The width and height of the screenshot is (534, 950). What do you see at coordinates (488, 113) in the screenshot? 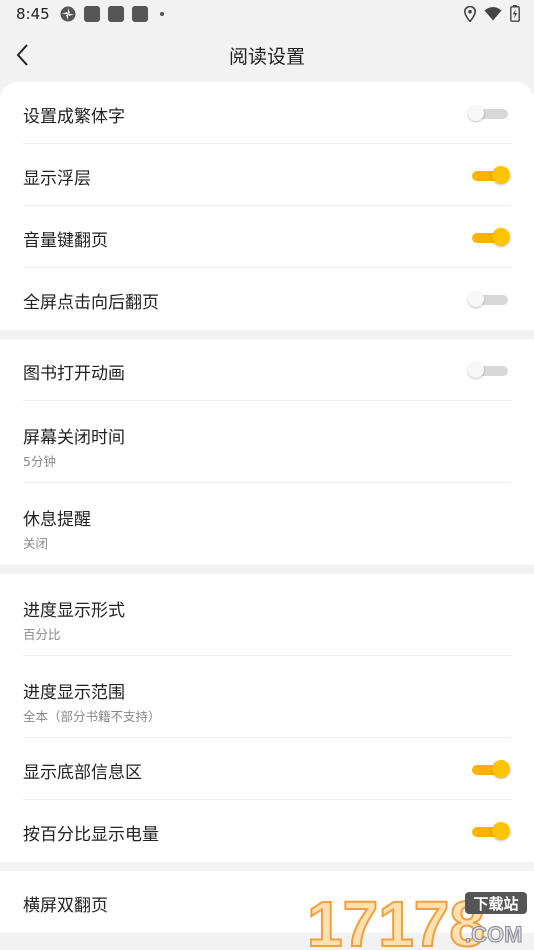
I see `traditional-chinese-toggle` at bounding box center [488, 113].